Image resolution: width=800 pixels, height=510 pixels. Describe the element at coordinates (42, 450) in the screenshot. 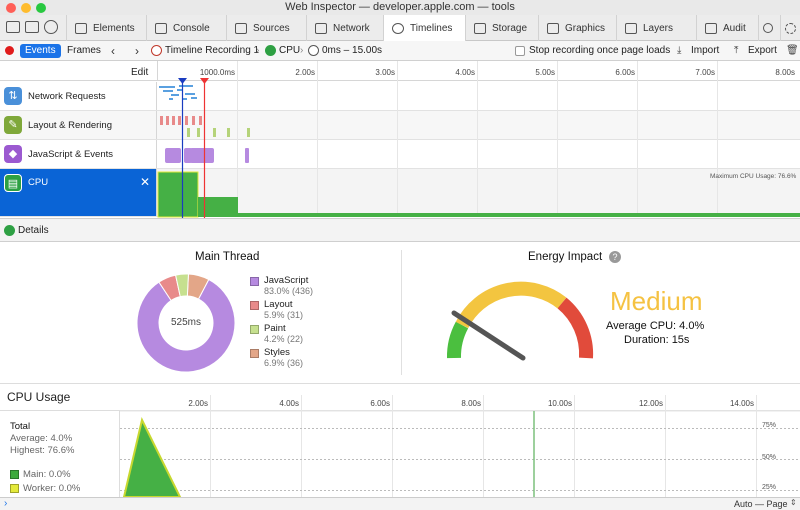

I see `cpu-highest: Highest: 76.6%` at that location.